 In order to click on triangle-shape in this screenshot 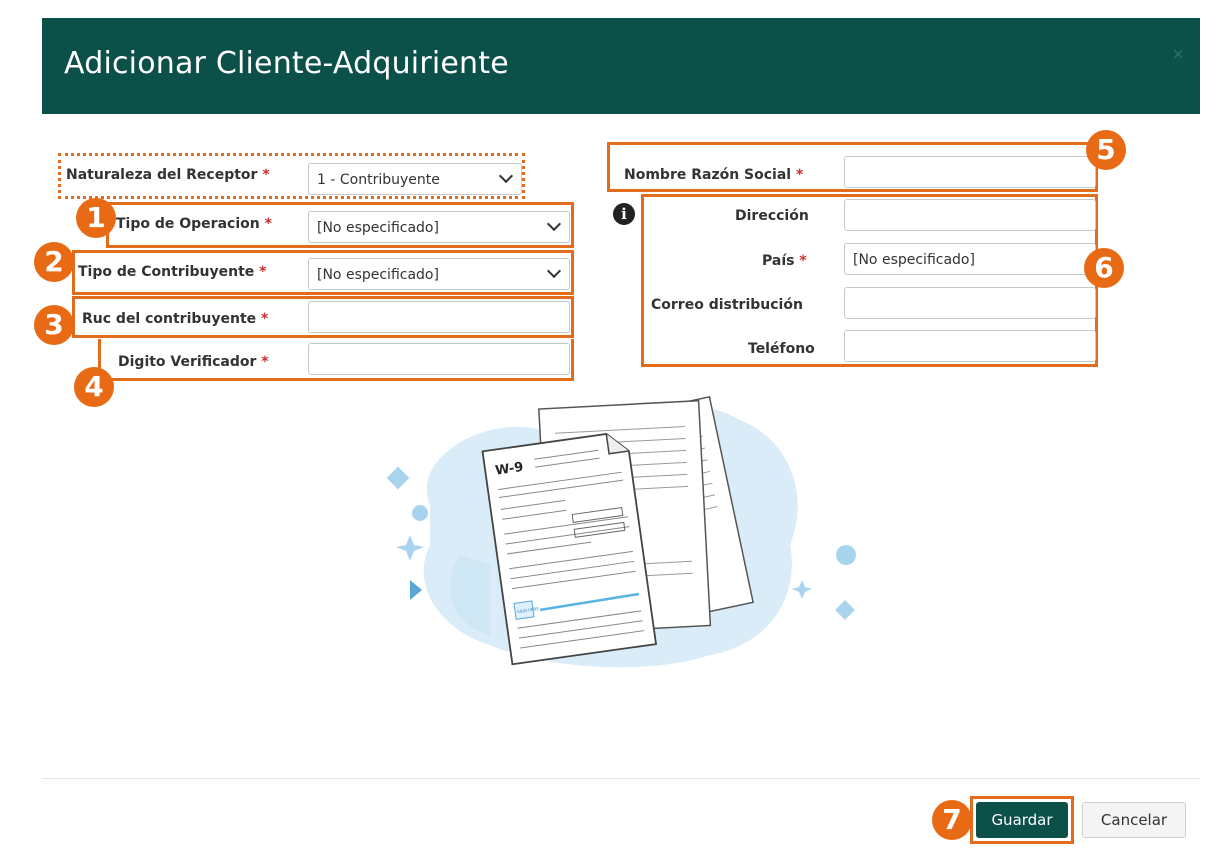, I will do `click(416, 590)`.